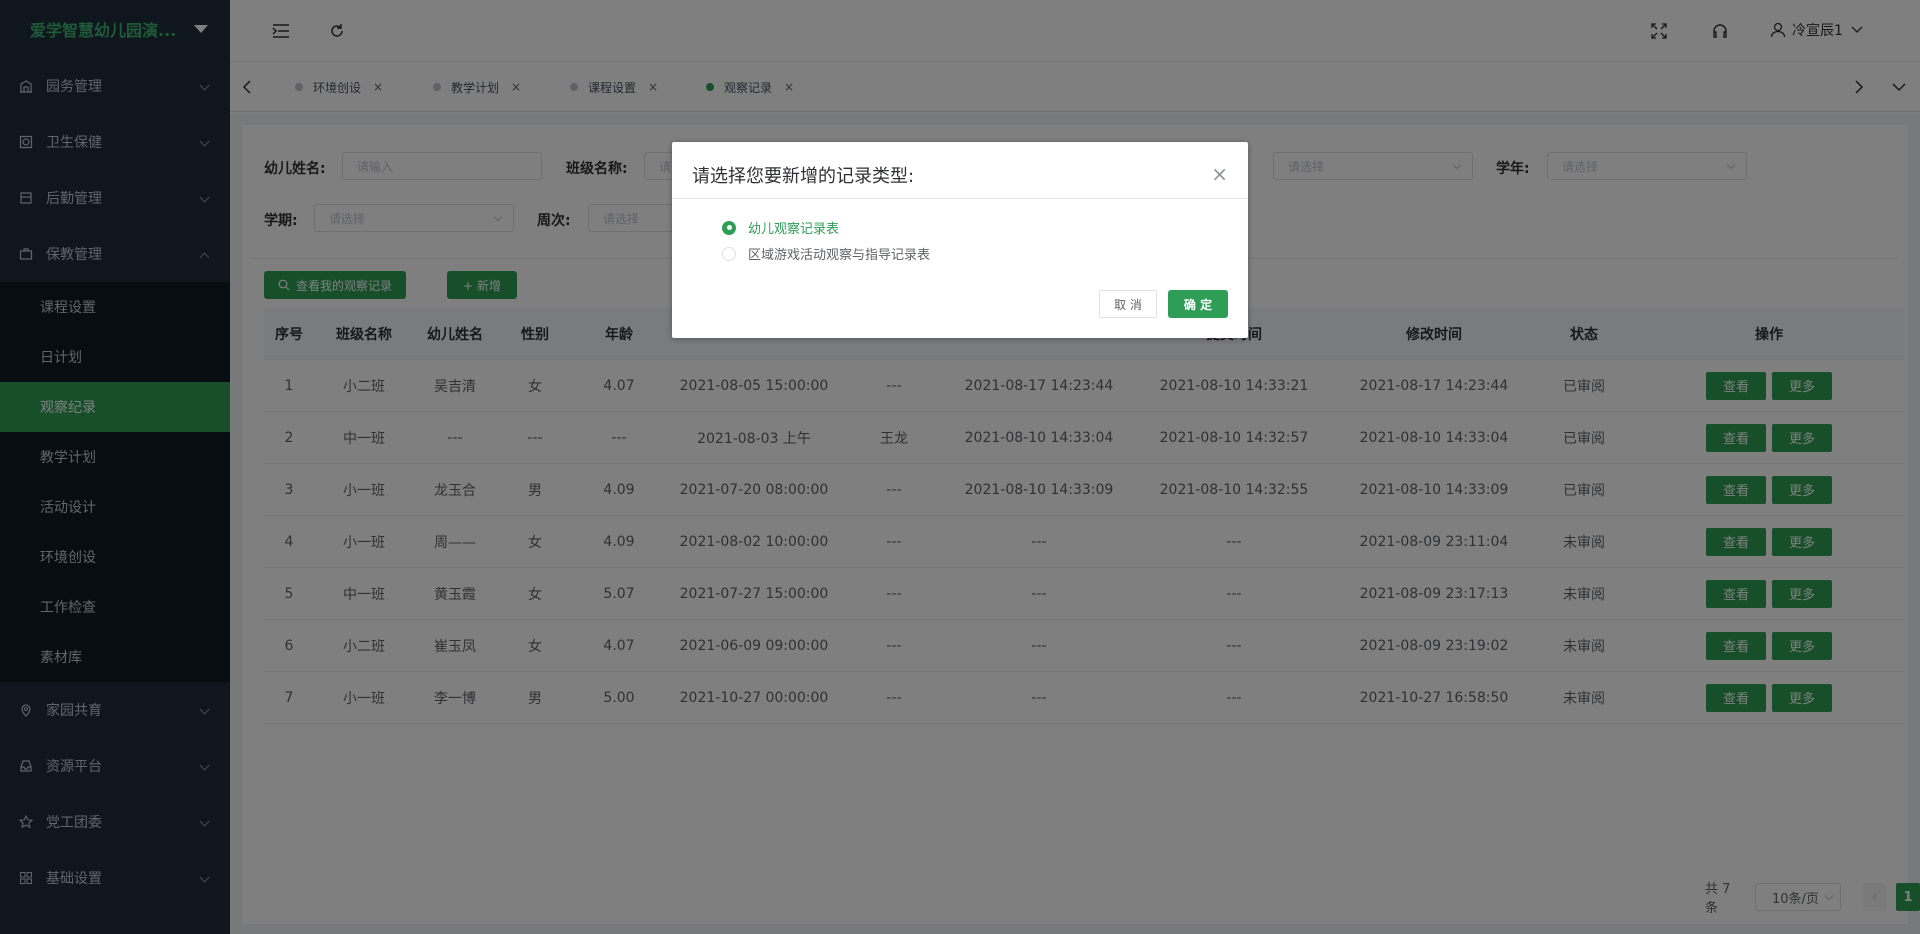 This screenshot has height=934, width=1920. Describe the element at coordinates (803, 176) in the screenshot. I see `dialog-title: 请选择您要新增的记录类型:` at that location.